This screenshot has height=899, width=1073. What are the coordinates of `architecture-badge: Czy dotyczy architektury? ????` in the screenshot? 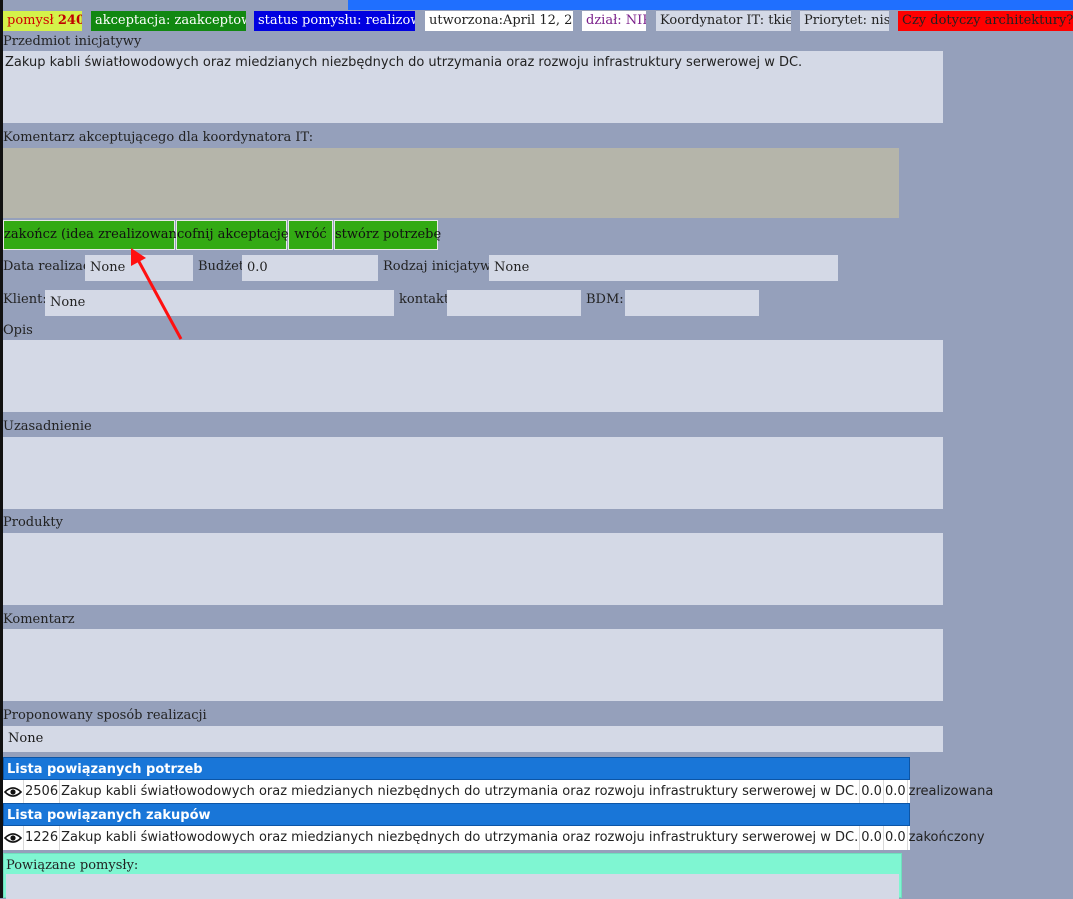 It's located at (985, 21).